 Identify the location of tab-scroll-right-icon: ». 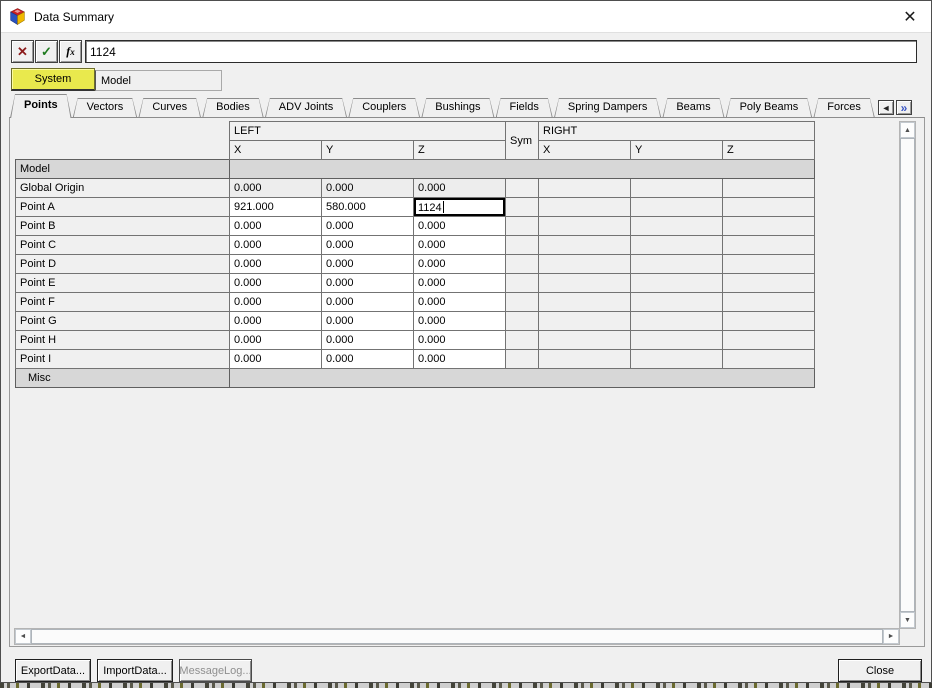
(904, 107).